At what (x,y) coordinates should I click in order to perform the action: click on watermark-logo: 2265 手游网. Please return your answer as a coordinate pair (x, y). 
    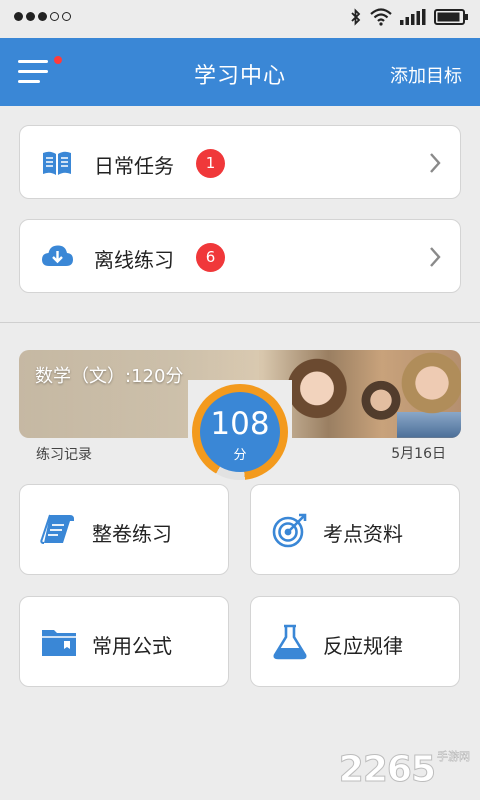
    Looking at the image, I should click on (404, 769).